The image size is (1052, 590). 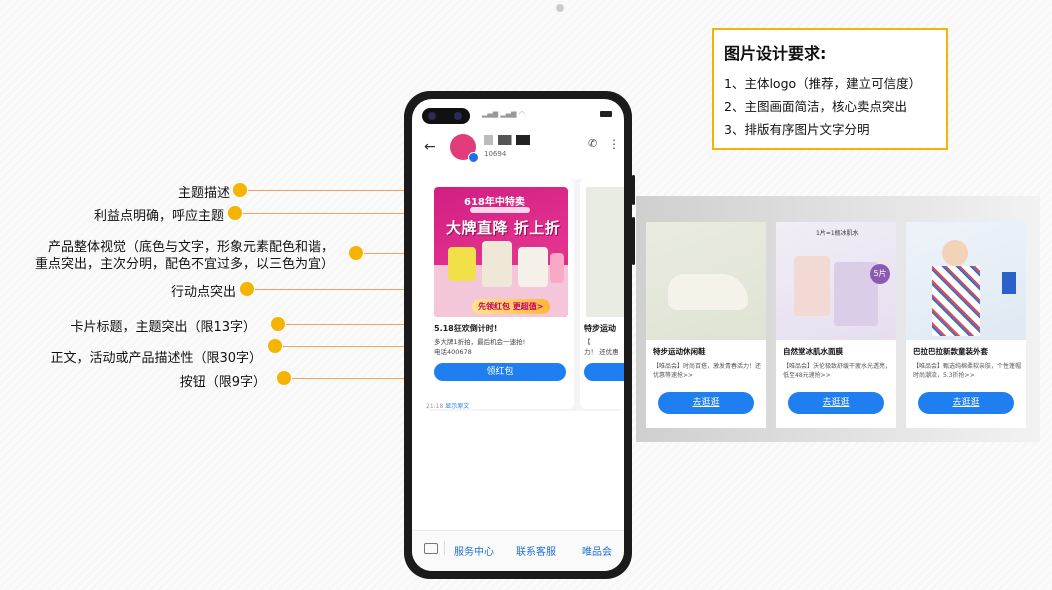 I want to click on mask-image-label: 1片=1瓶冰肌水, so click(x=837, y=233).